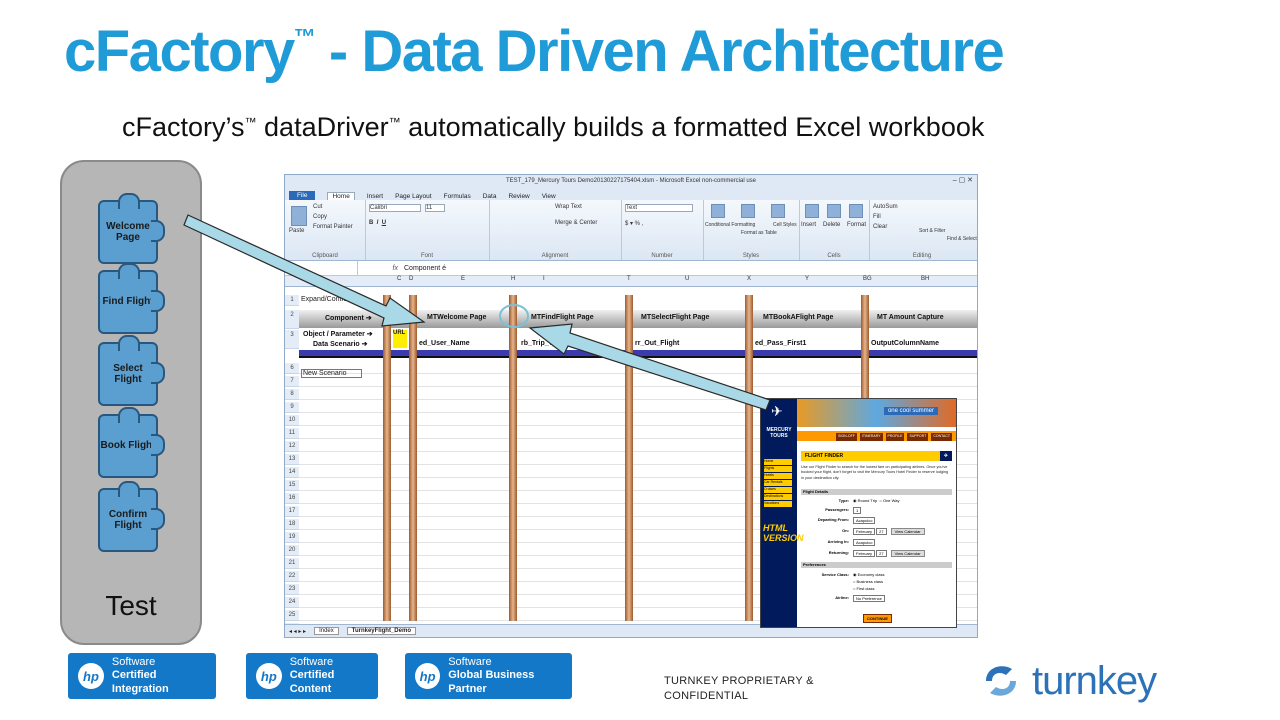  Describe the element at coordinates (304, 270) in the screenshot. I see `arrow-welcome-to-sheet` at that location.